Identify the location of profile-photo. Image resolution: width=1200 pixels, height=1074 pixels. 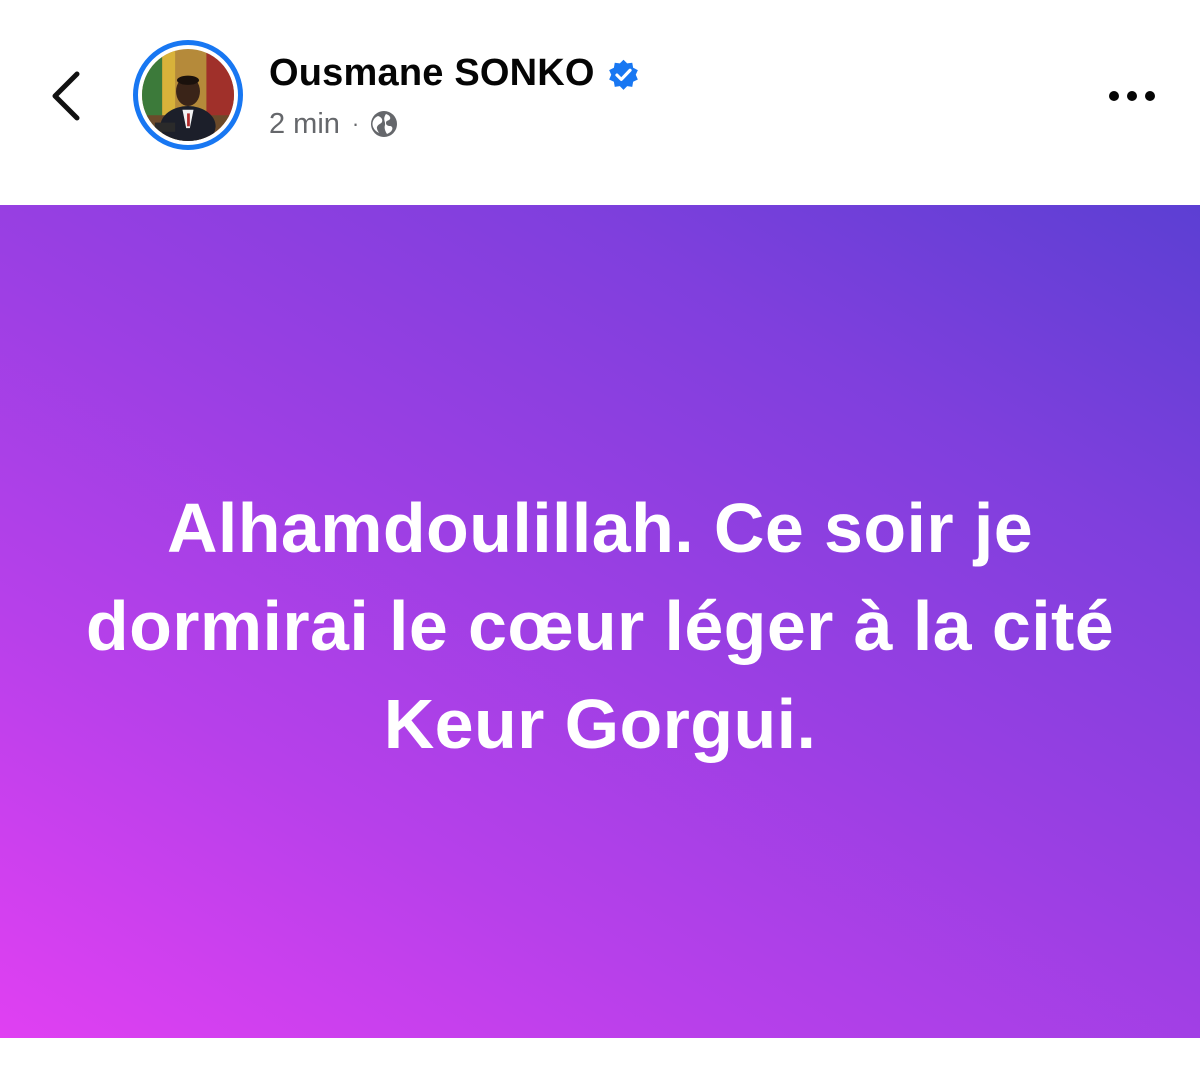
(188, 95).